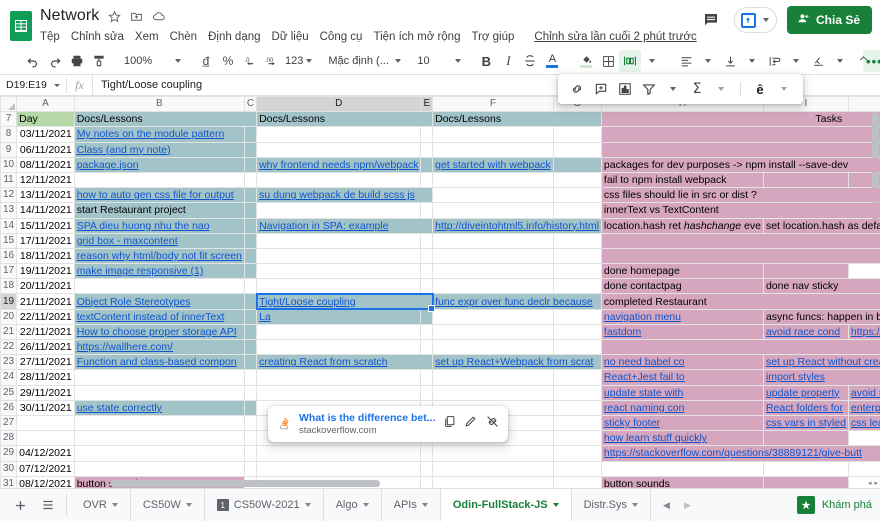 This screenshot has height=521, width=880. What do you see at coordinates (345, 225) in the screenshot?
I see `cell: Navigation in SPA: example` at bounding box center [345, 225].